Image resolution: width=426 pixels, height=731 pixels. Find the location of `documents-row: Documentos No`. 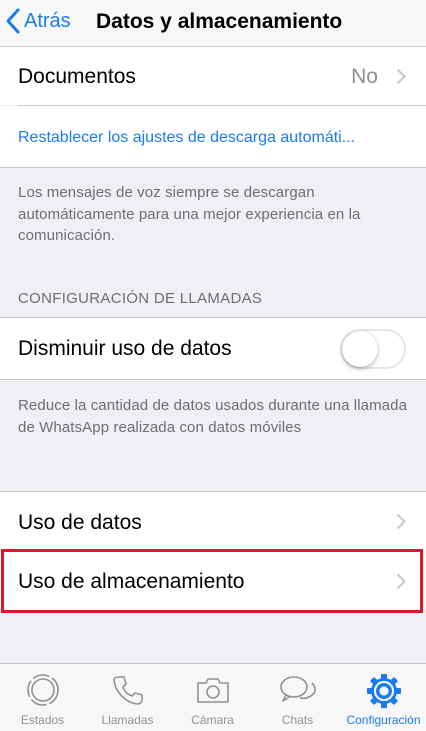

documents-row: Documentos No is located at coordinates (213, 76).